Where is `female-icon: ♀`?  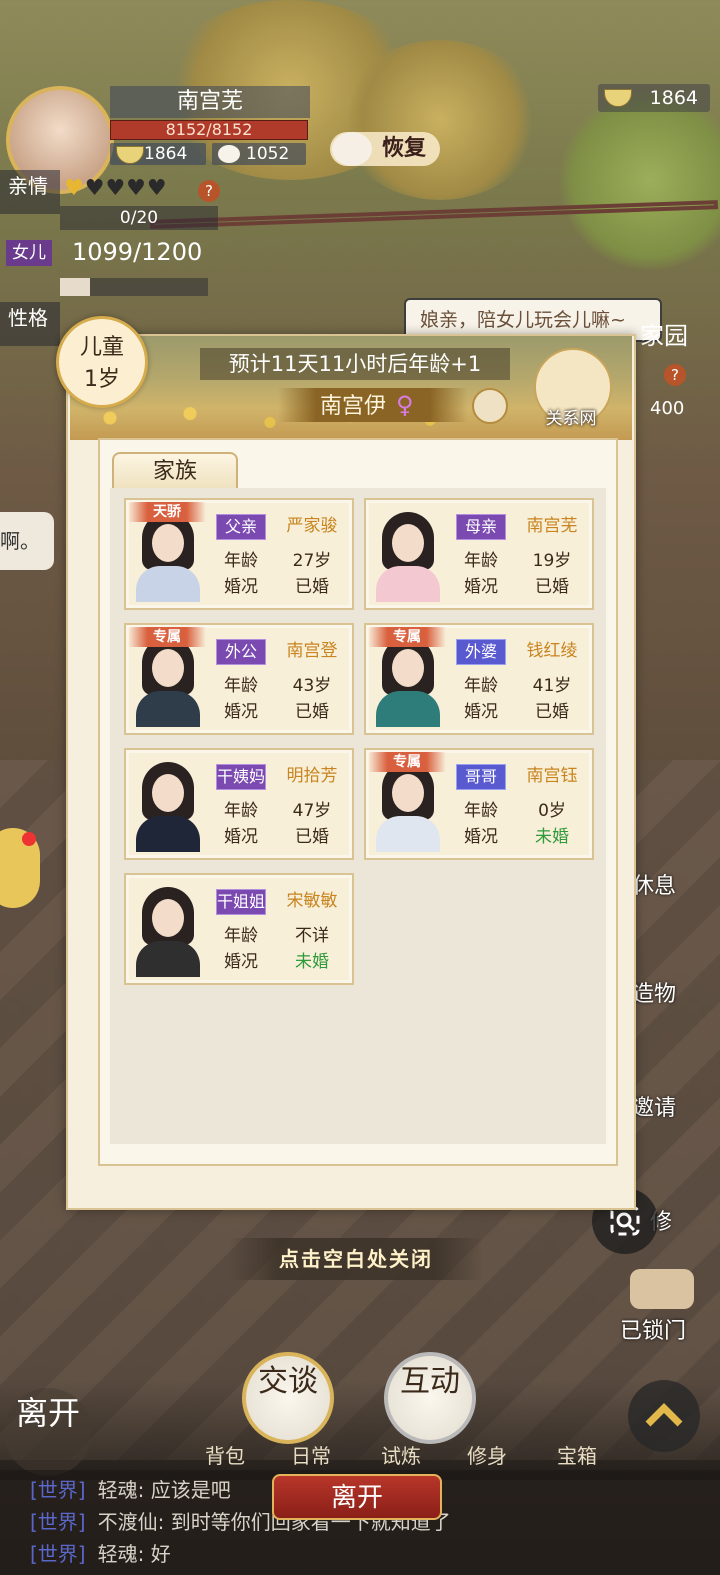 female-icon: ♀ is located at coordinates (405, 405).